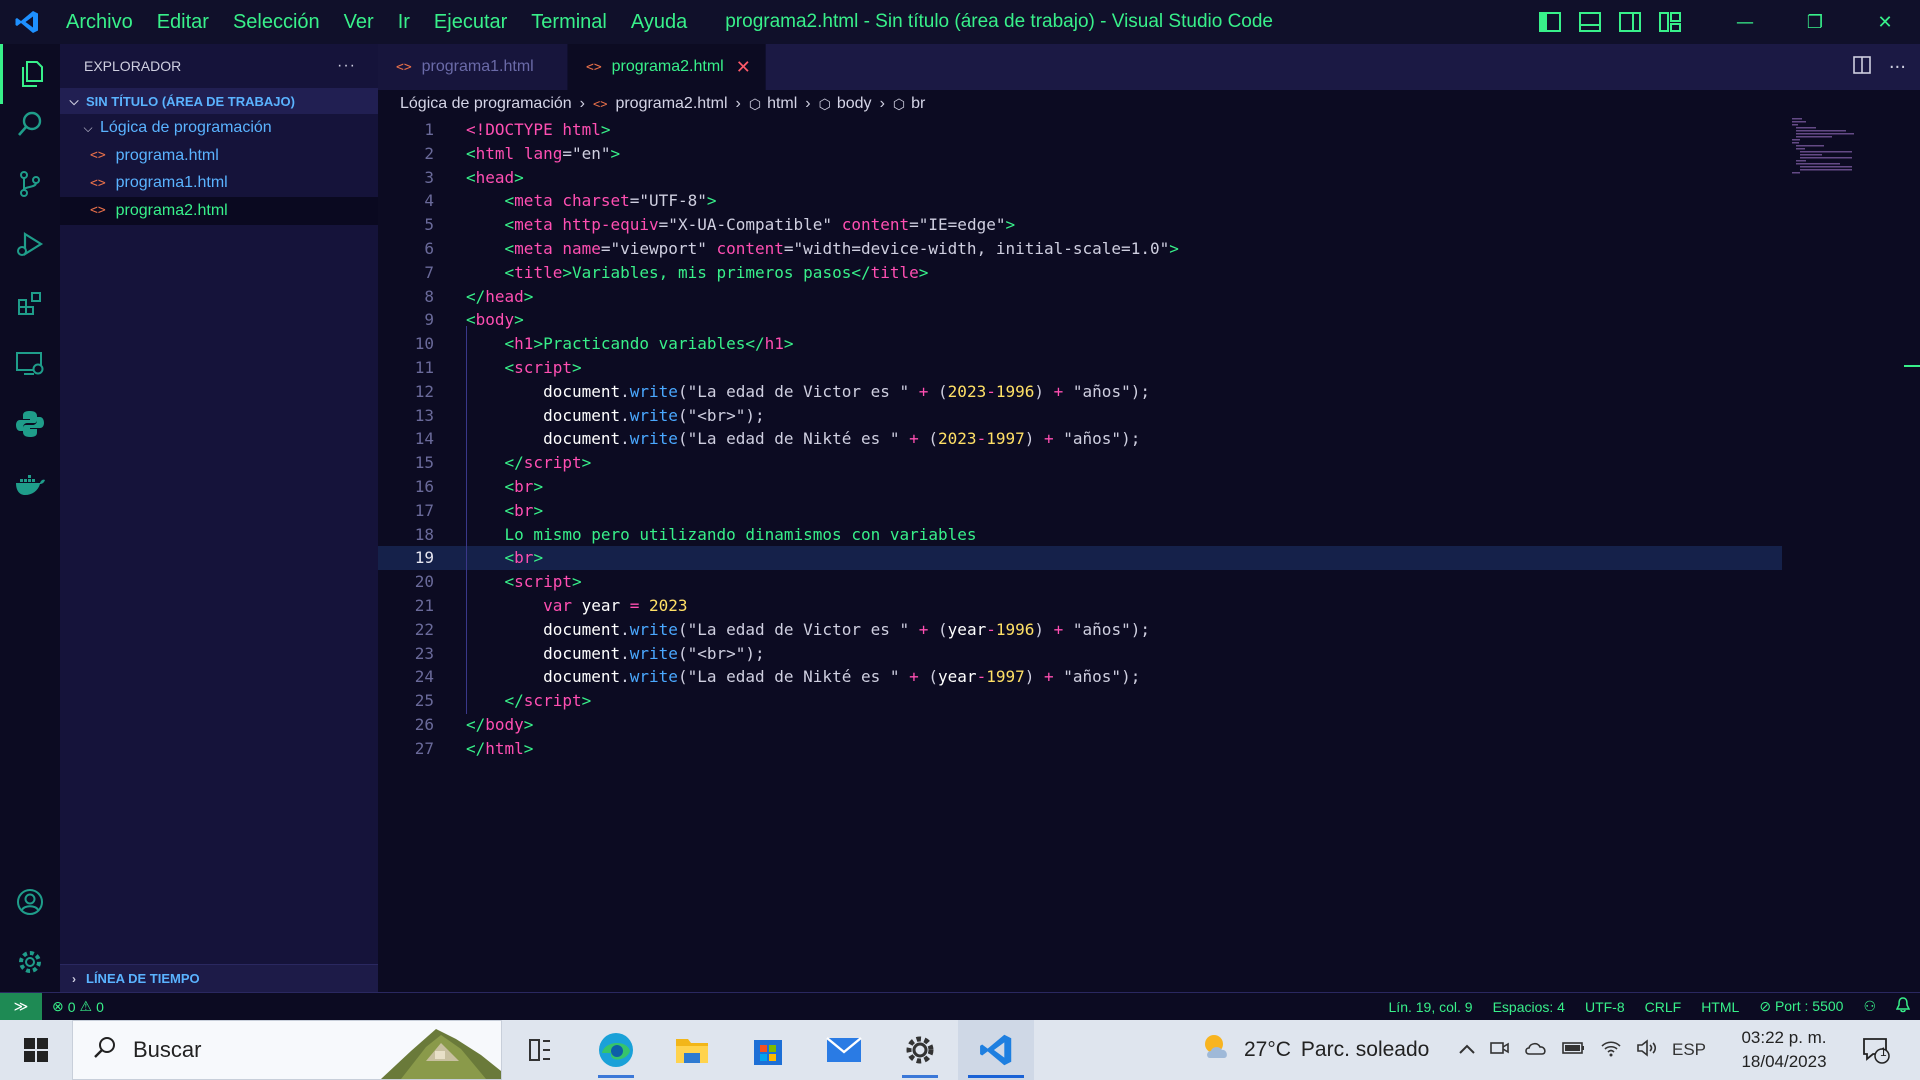  Describe the element at coordinates (1801, 1006) in the screenshot. I see `live-server-port: ⊘ Port : 5500` at that location.